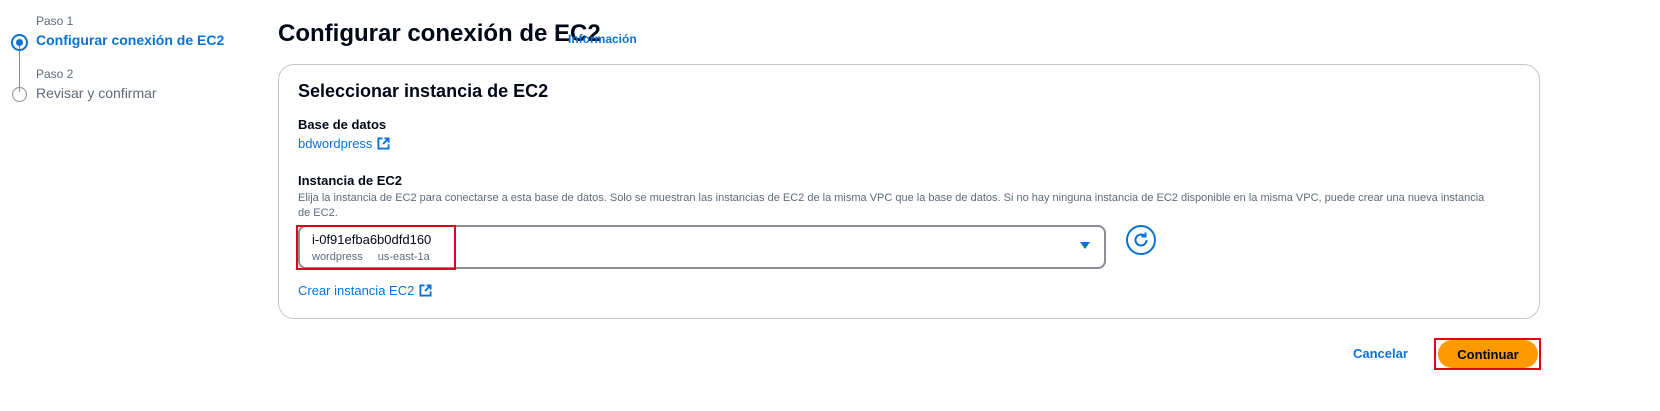 This screenshot has width=1660, height=411. I want to click on step-number: Paso 2, so click(55, 74).